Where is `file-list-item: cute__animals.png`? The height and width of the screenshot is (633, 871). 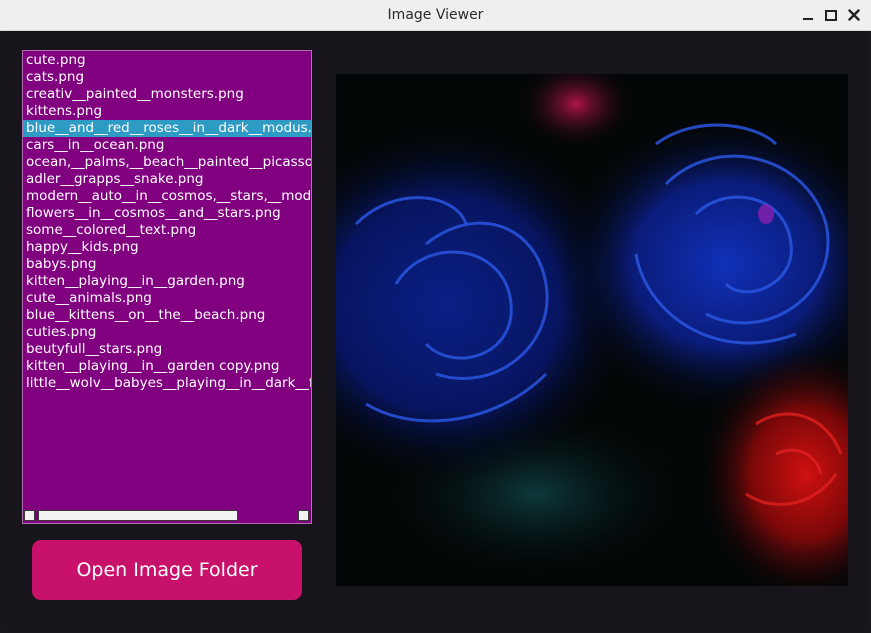 file-list-item: cute__animals.png is located at coordinates (167, 298).